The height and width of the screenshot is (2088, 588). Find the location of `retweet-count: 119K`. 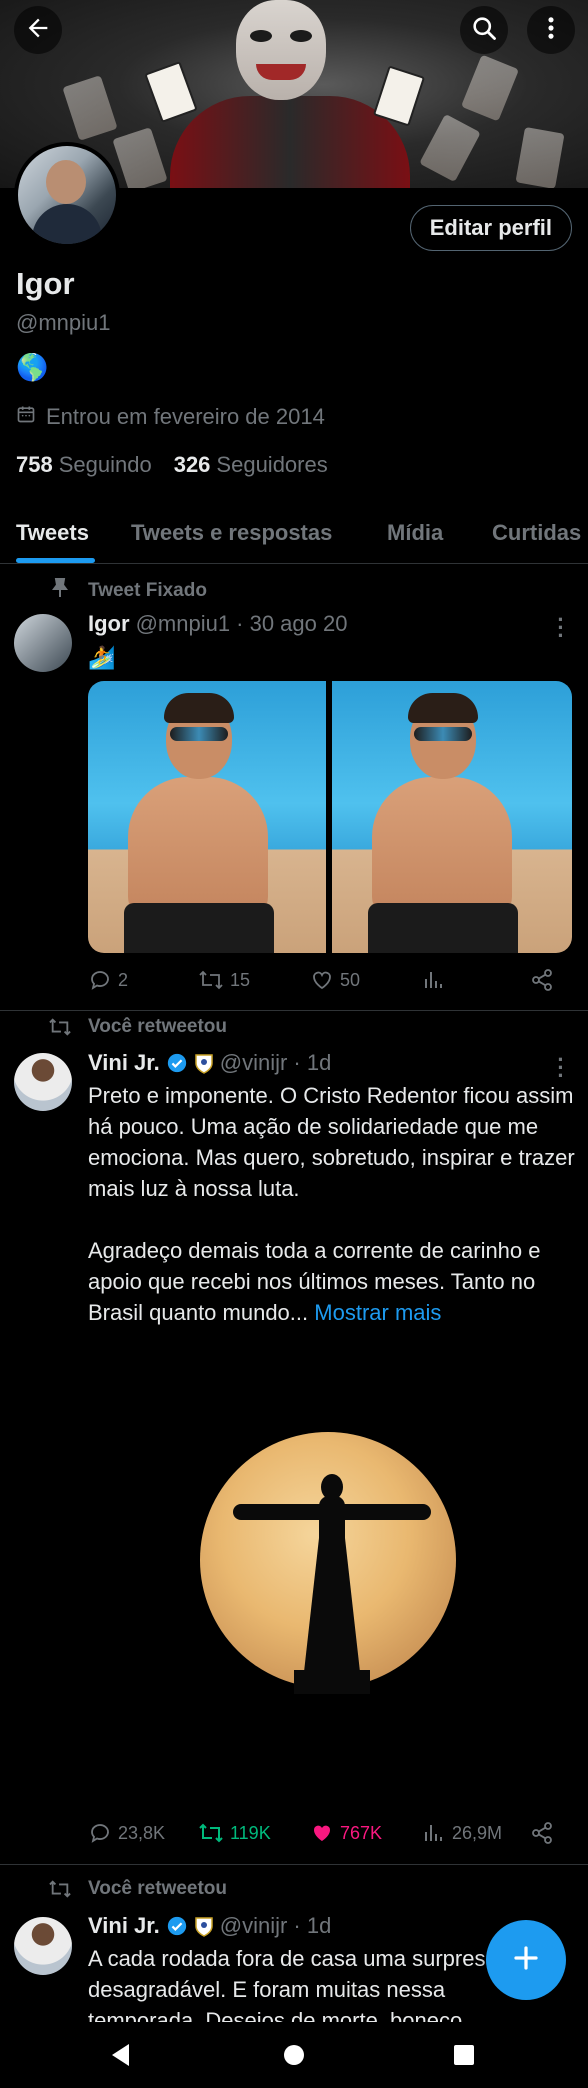

retweet-count: 119K is located at coordinates (250, 1832).